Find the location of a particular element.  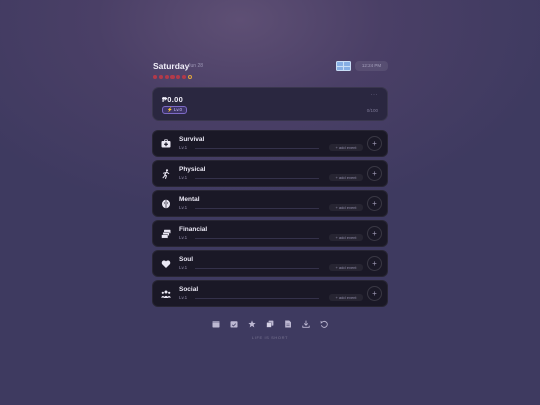

category-name: Survival is located at coordinates (192, 139).